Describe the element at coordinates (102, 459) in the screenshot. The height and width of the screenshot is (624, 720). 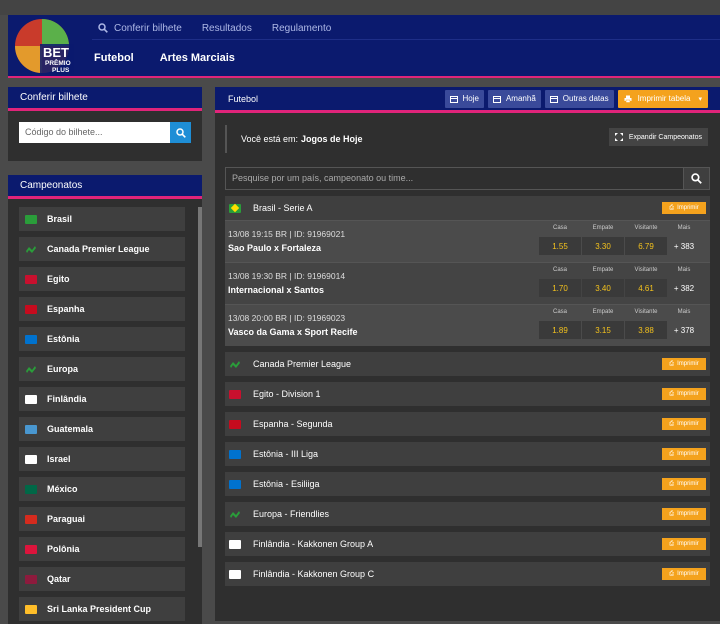
I see `sidebar-championship-item: Israel` at that location.